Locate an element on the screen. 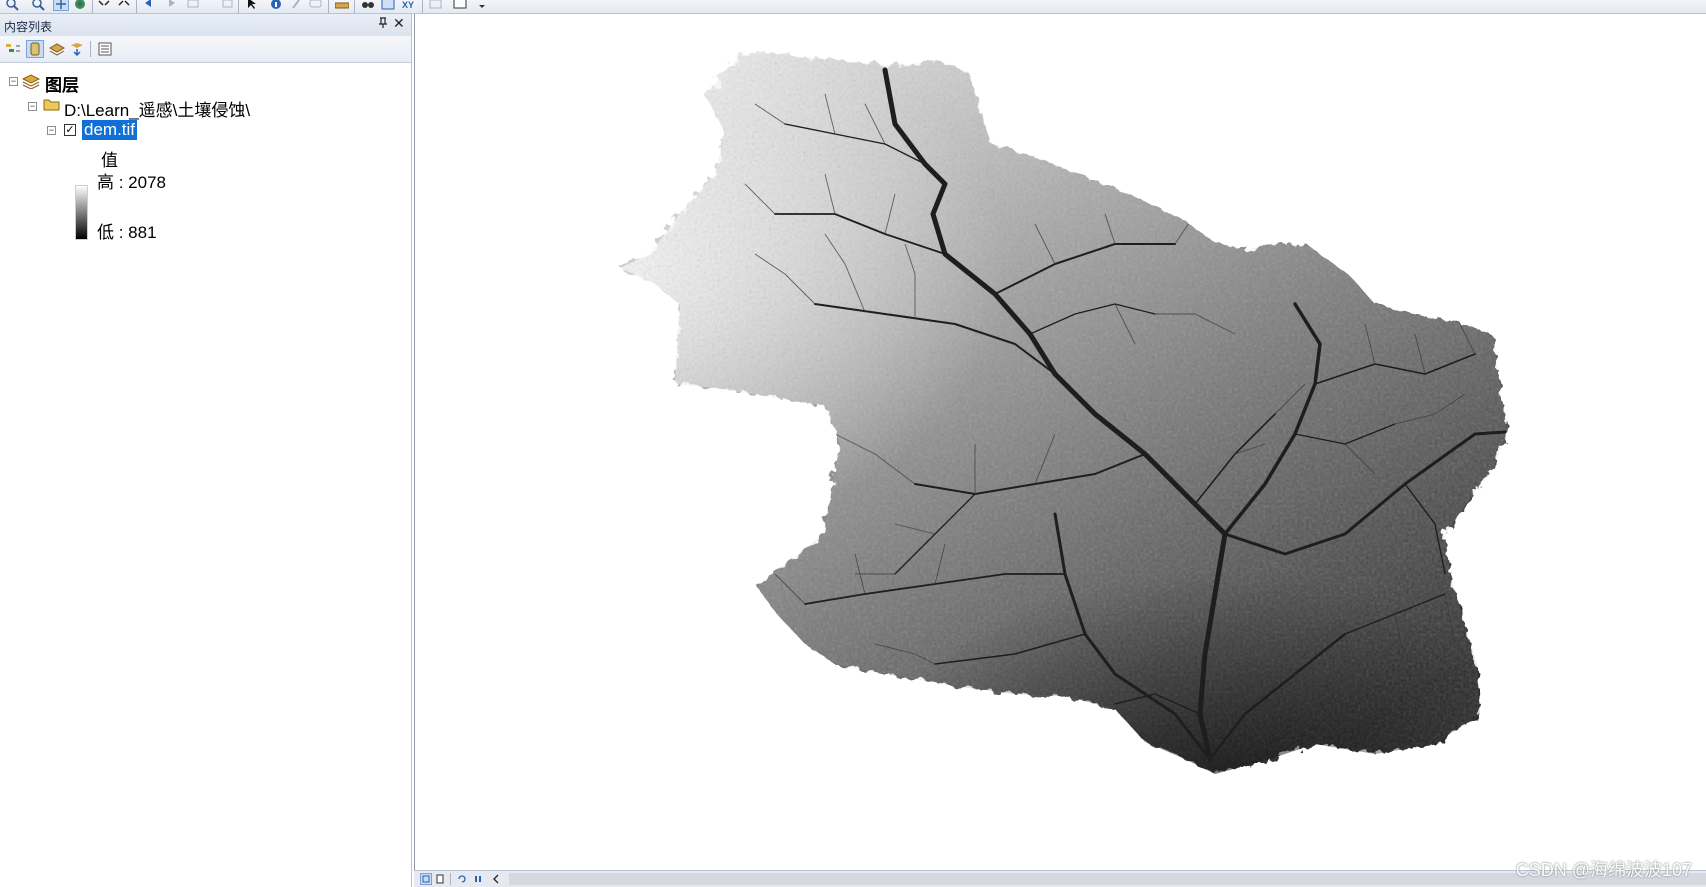  folder-path-label: D:\Learn_遥感\土壤侵蚀\ is located at coordinates (157, 108).